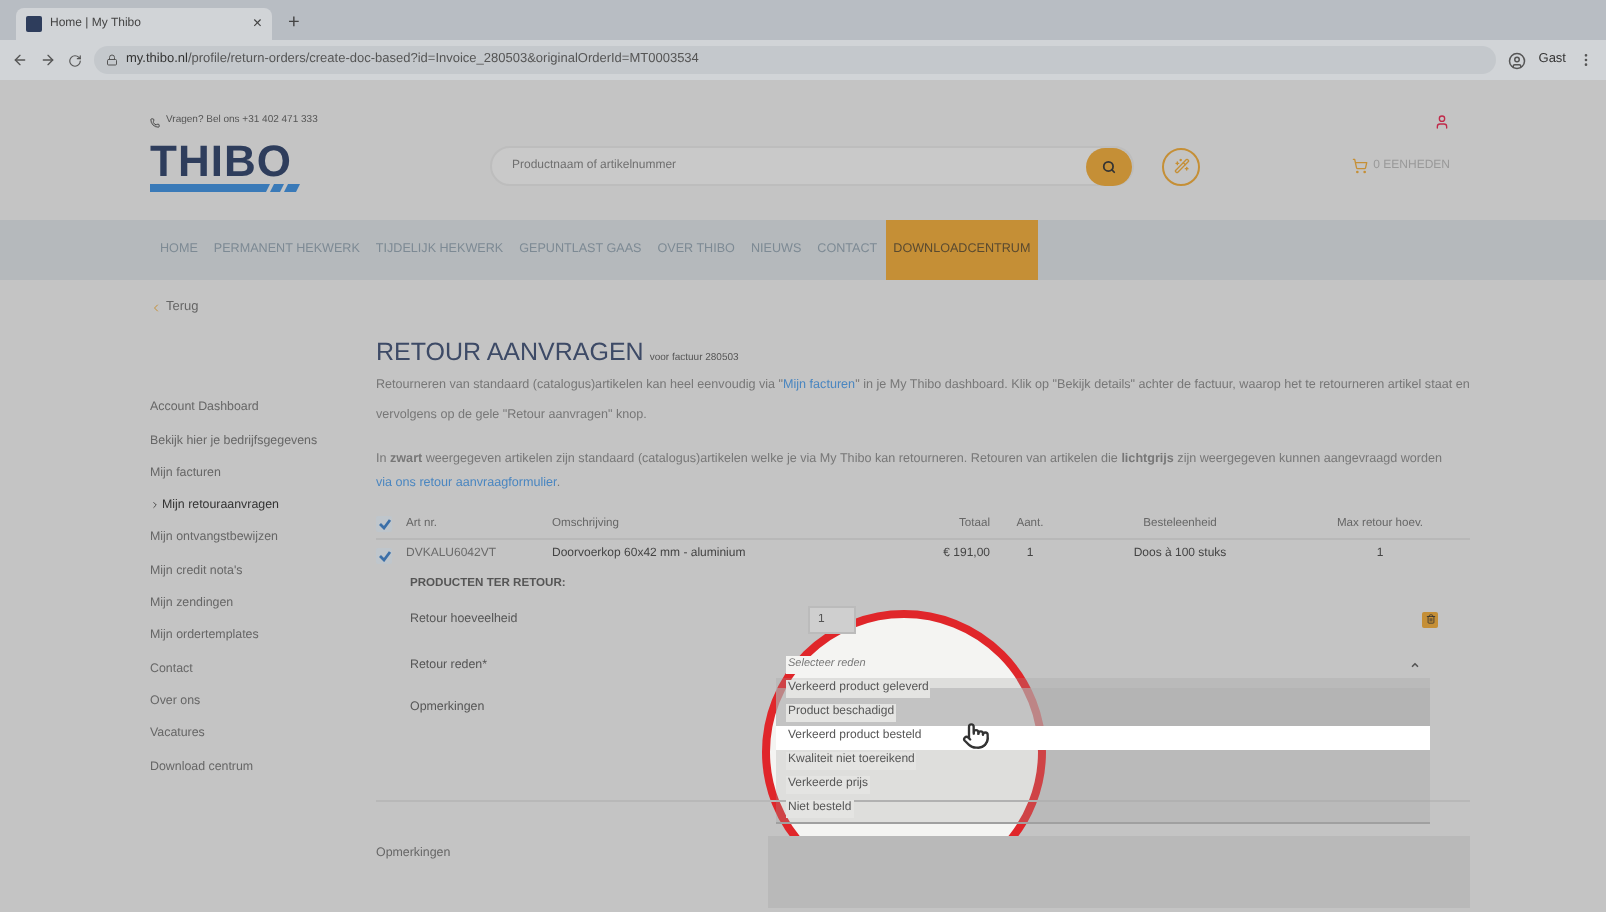 The image size is (1606, 912). I want to click on tab-close-button: ×, so click(257, 24).